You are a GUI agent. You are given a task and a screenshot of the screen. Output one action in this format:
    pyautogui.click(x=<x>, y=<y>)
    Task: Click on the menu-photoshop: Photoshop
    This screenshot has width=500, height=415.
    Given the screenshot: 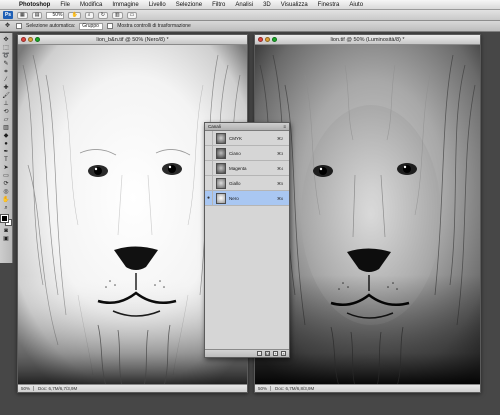 What is the action you would take?
    pyautogui.click(x=34, y=5)
    